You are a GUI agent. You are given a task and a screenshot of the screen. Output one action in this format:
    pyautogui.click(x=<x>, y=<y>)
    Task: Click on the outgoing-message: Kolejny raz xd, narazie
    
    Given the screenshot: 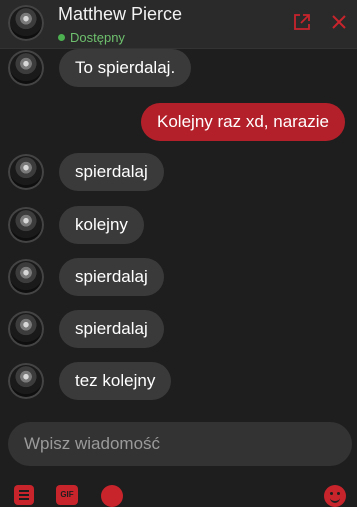 What is the action you would take?
    pyautogui.click(x=243, y=122)
    